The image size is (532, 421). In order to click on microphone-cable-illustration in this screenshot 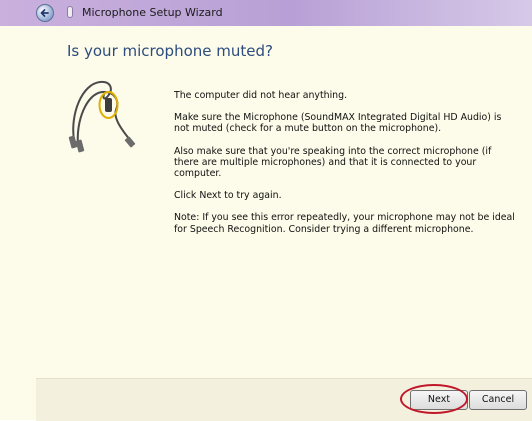, I will do `click(102, 116)`.